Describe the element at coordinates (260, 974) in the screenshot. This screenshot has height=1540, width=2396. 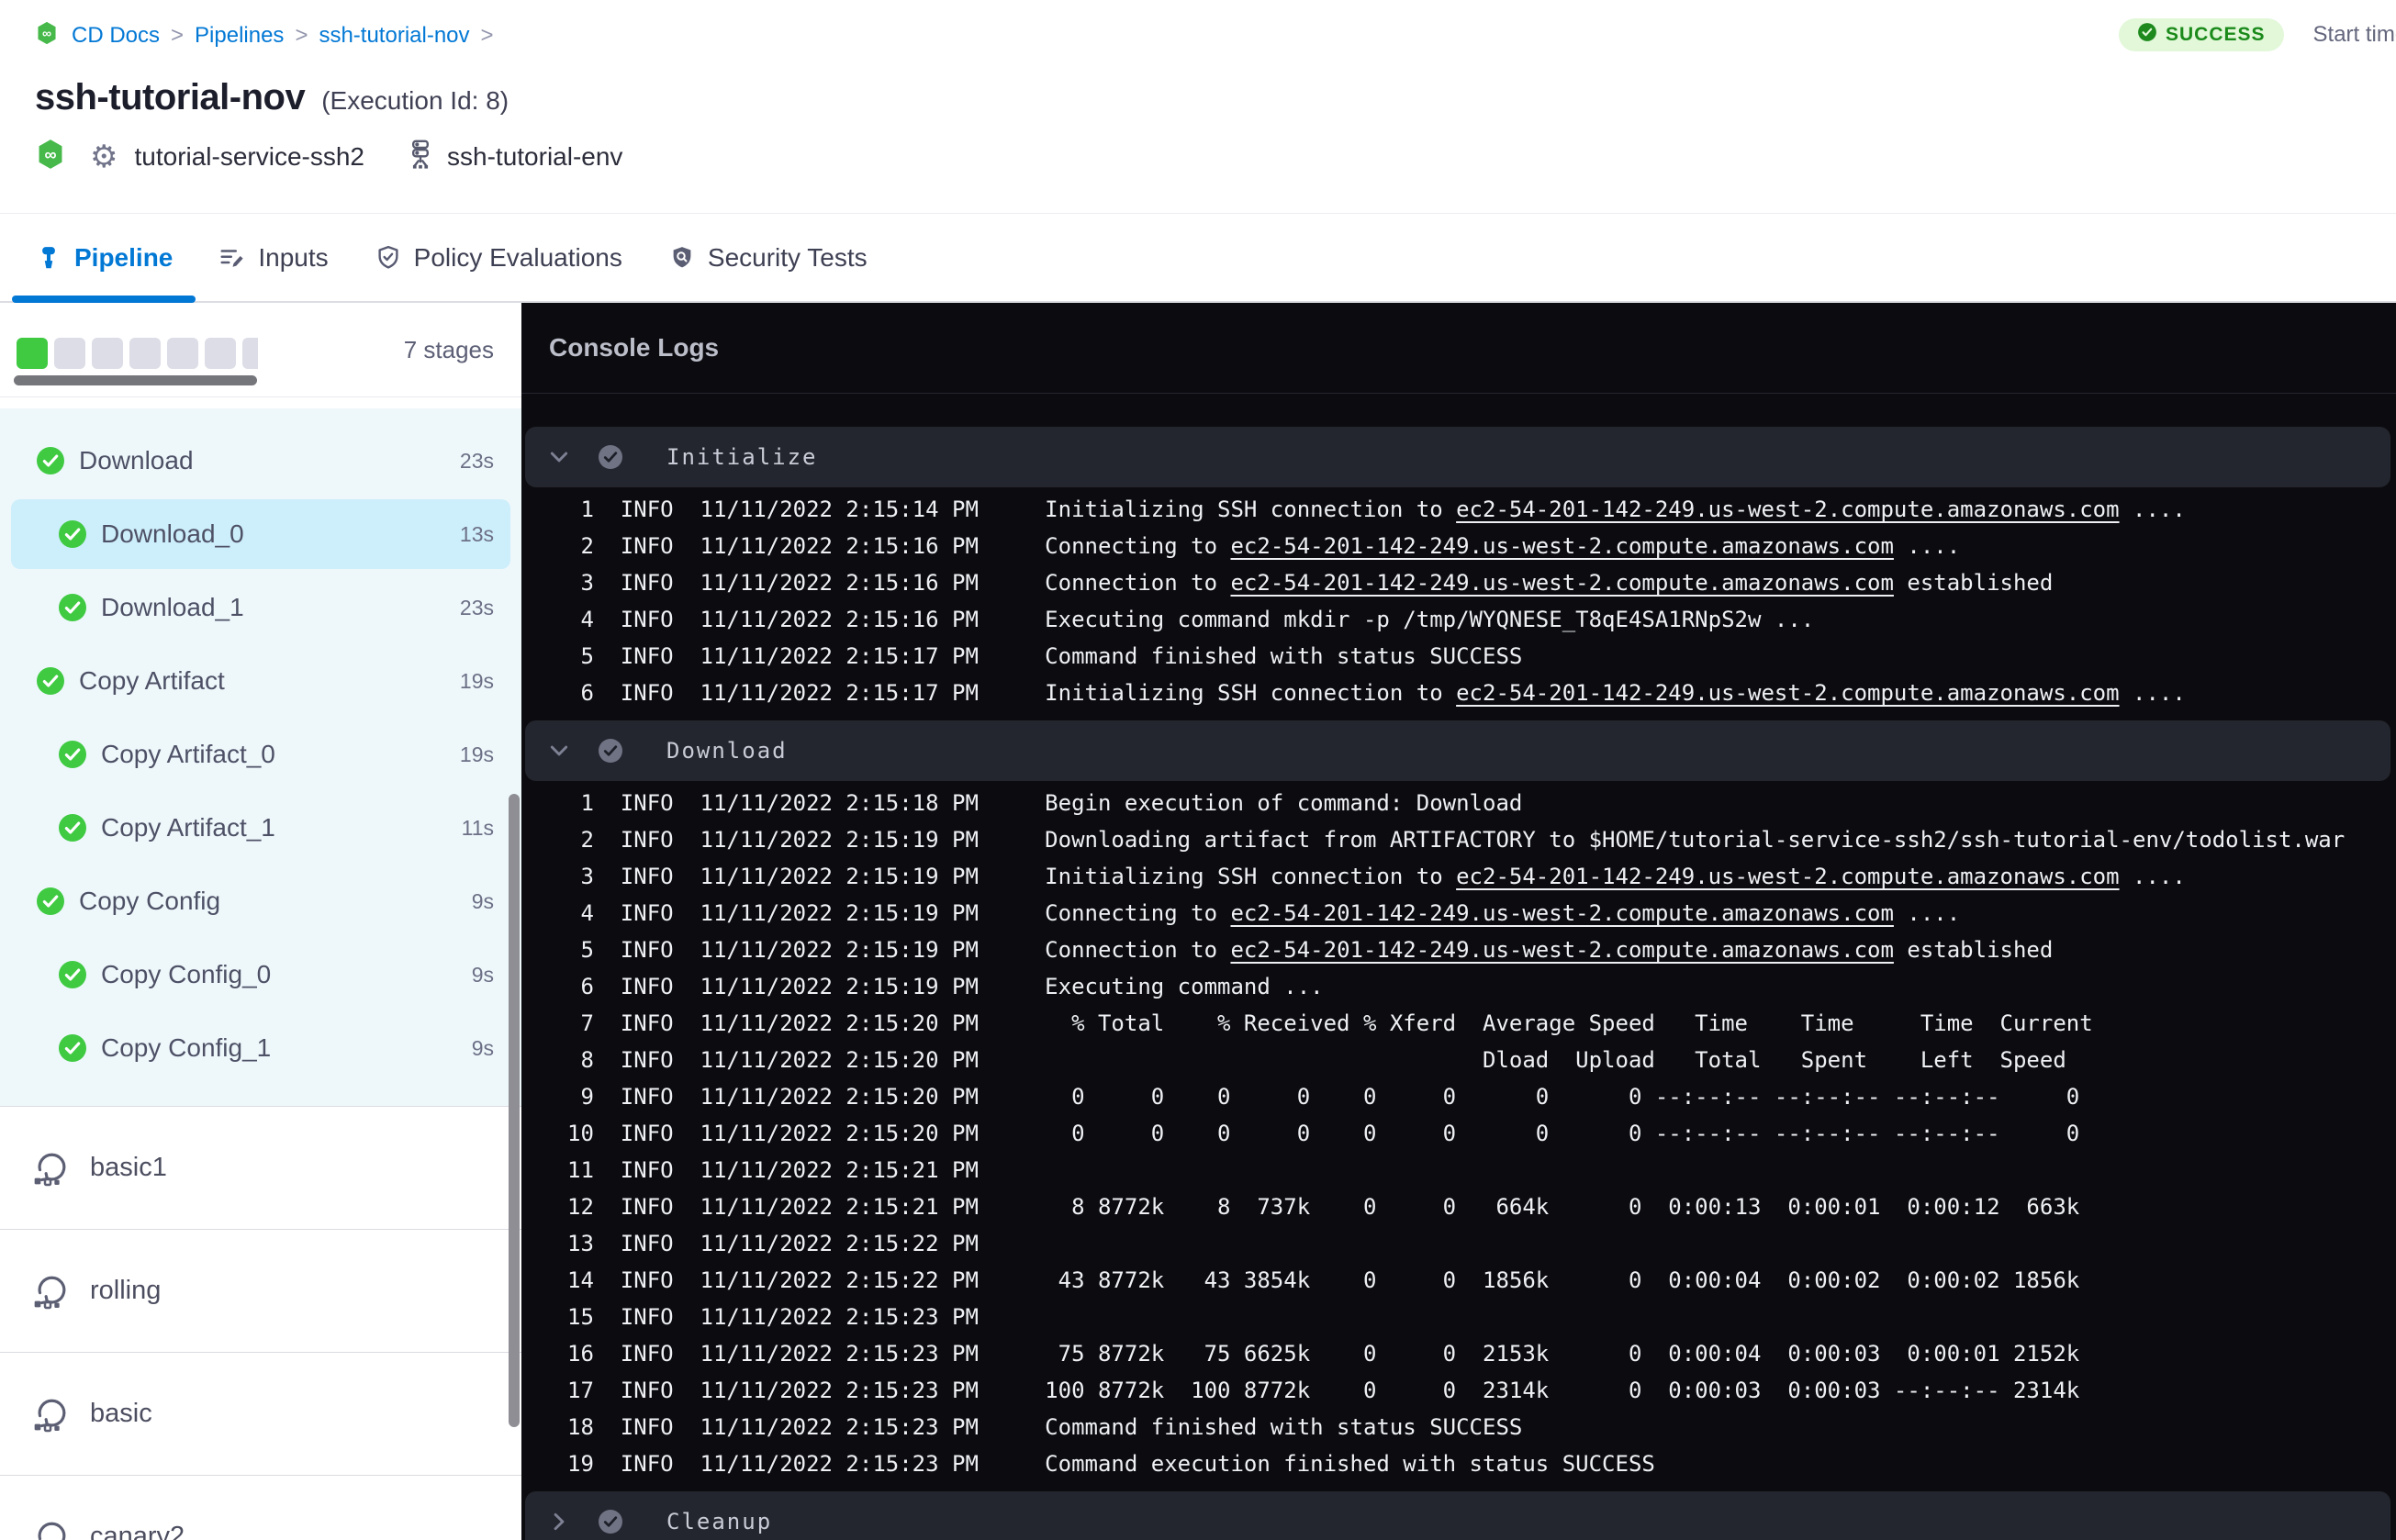
I see `stage-row-copy-config-0: Copy Config_0 9s` at that location.